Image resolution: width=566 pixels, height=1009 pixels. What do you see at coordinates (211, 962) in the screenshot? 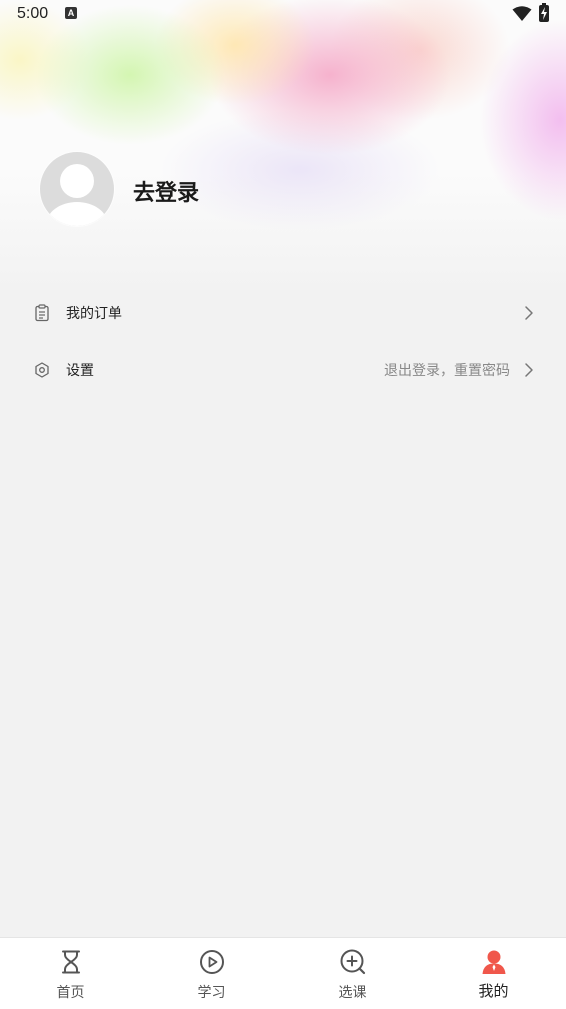
I see `play-circle-icon` at bounding box center [211, 962].